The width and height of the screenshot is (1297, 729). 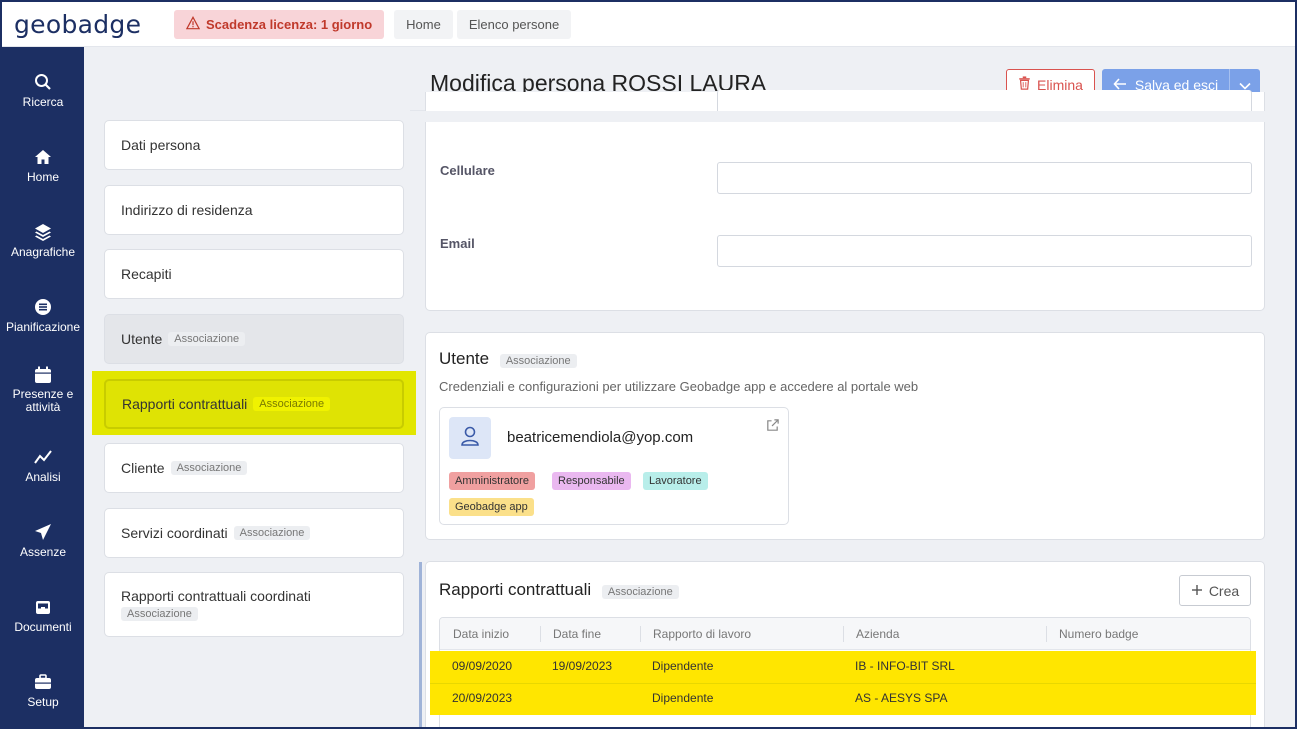 What do you see at coordinates (905, 666) in the screenshot?
I see `cell-company: IB - INFO-BIT SRL` at bounding box center [905, 666].